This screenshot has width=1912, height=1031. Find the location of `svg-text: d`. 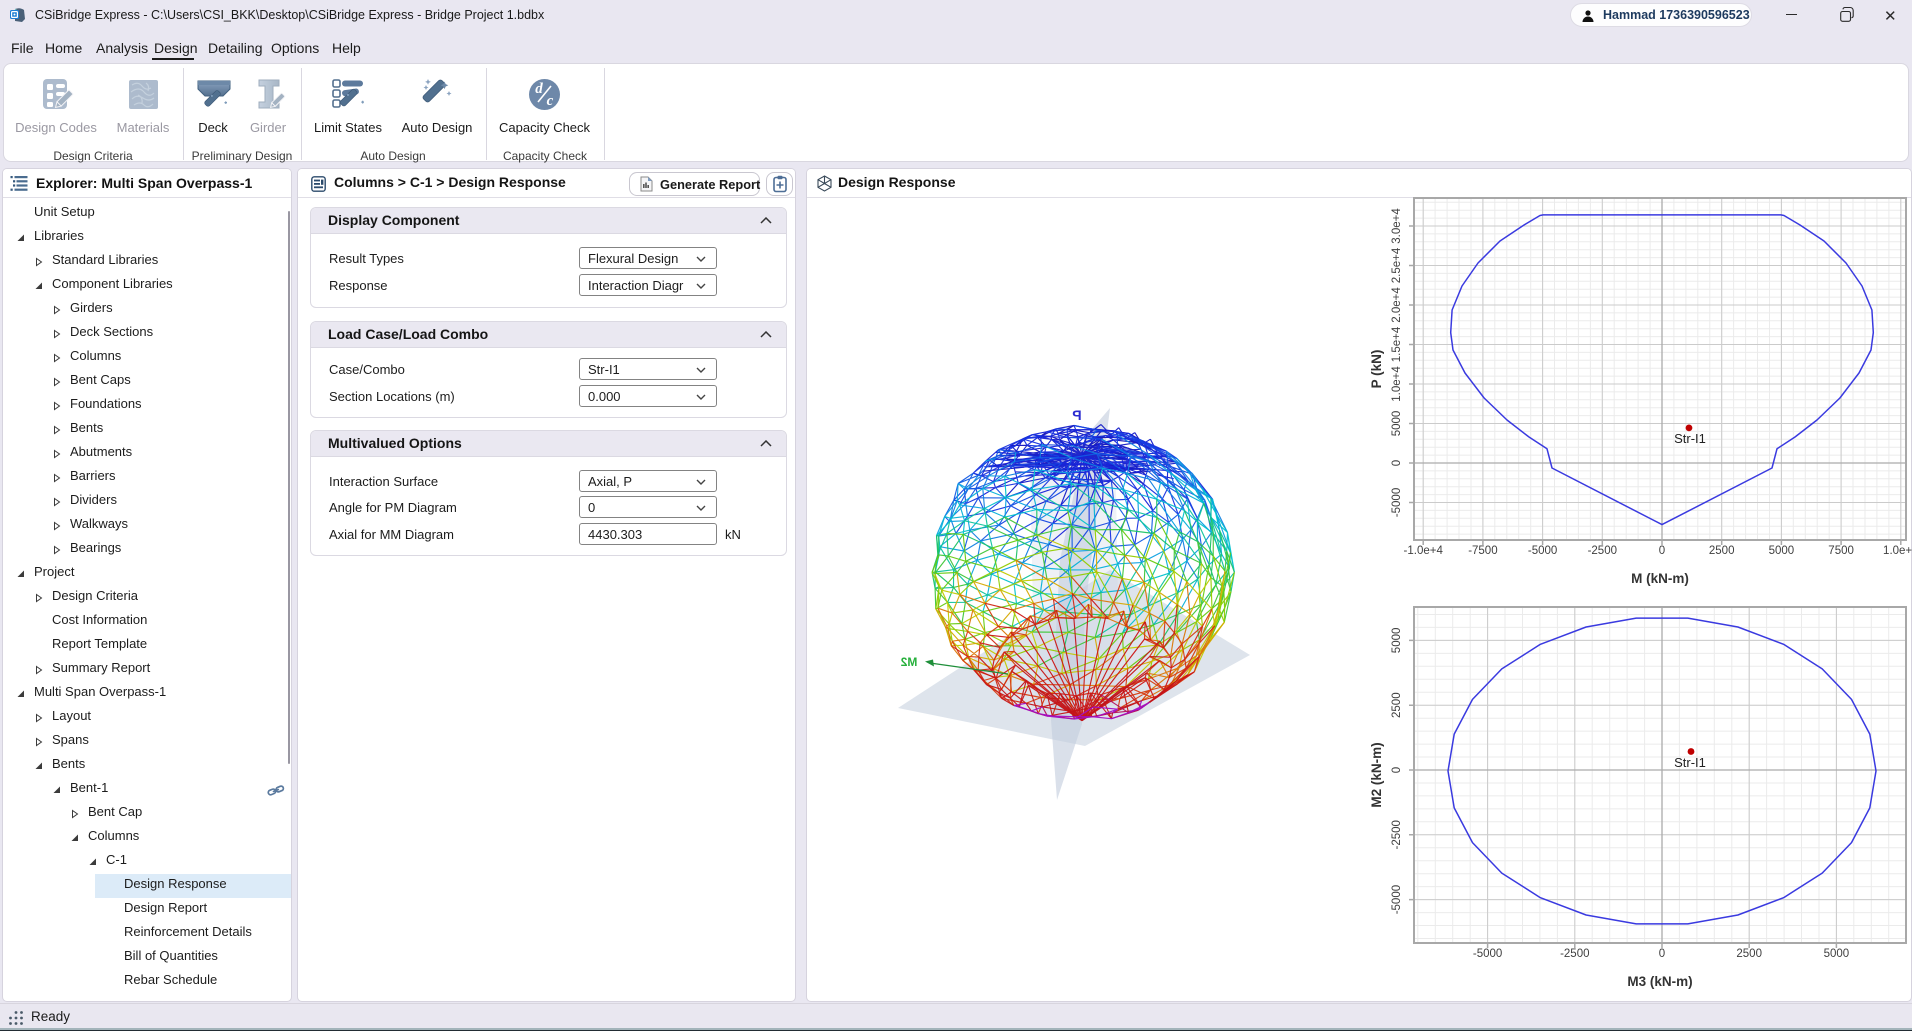

svg-text: d is located at coordinates (539, 89).